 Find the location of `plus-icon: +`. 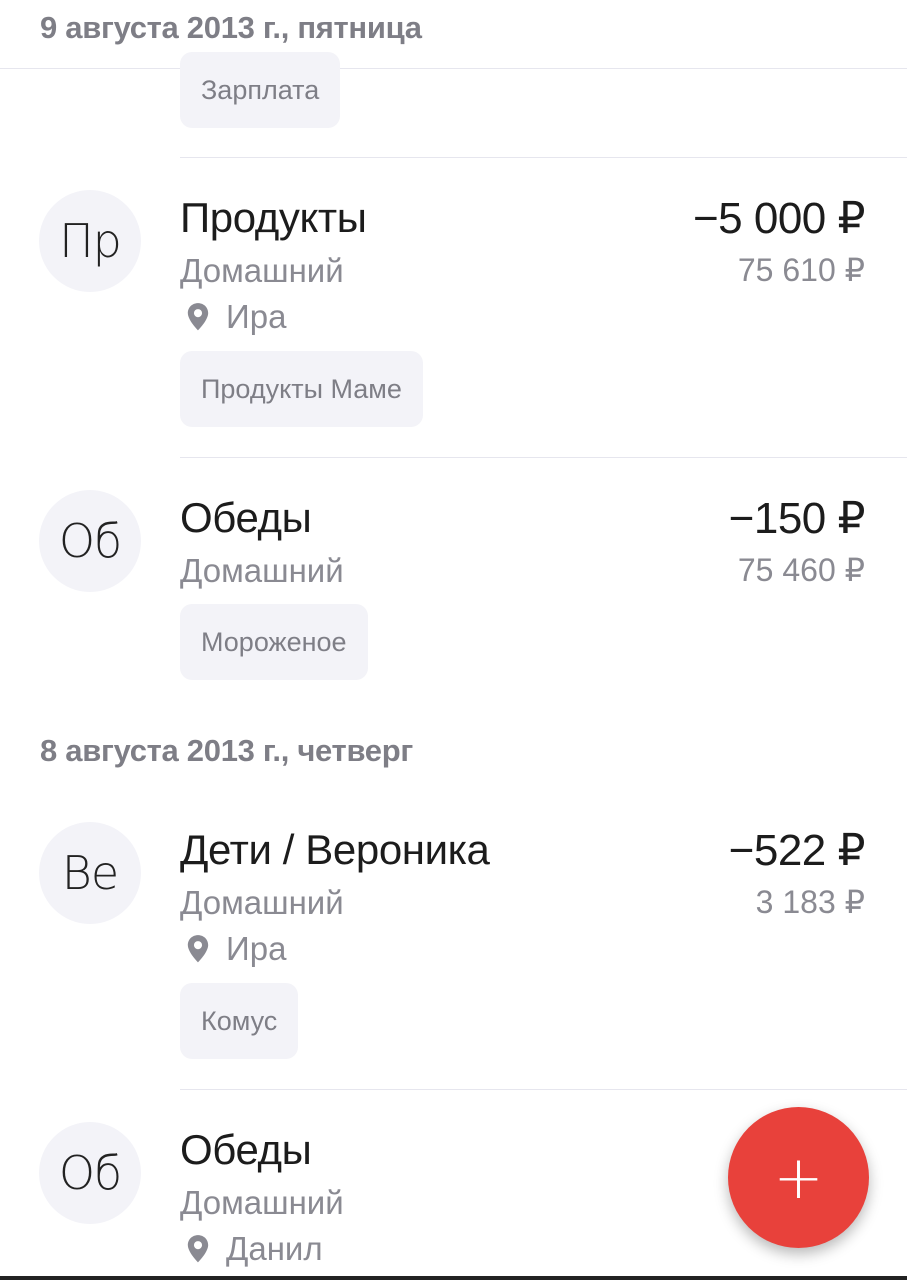

plus-icon: + is located at coordinates (798, 1177).